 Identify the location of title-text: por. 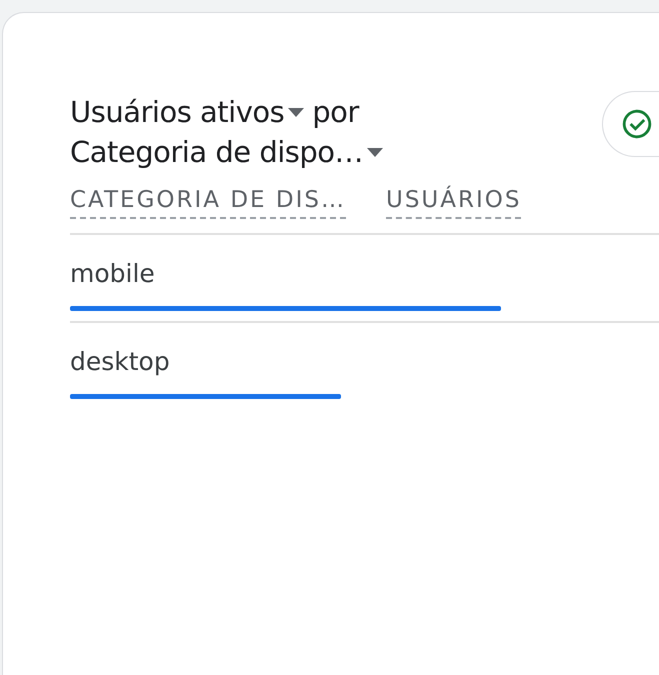
(335, 112).